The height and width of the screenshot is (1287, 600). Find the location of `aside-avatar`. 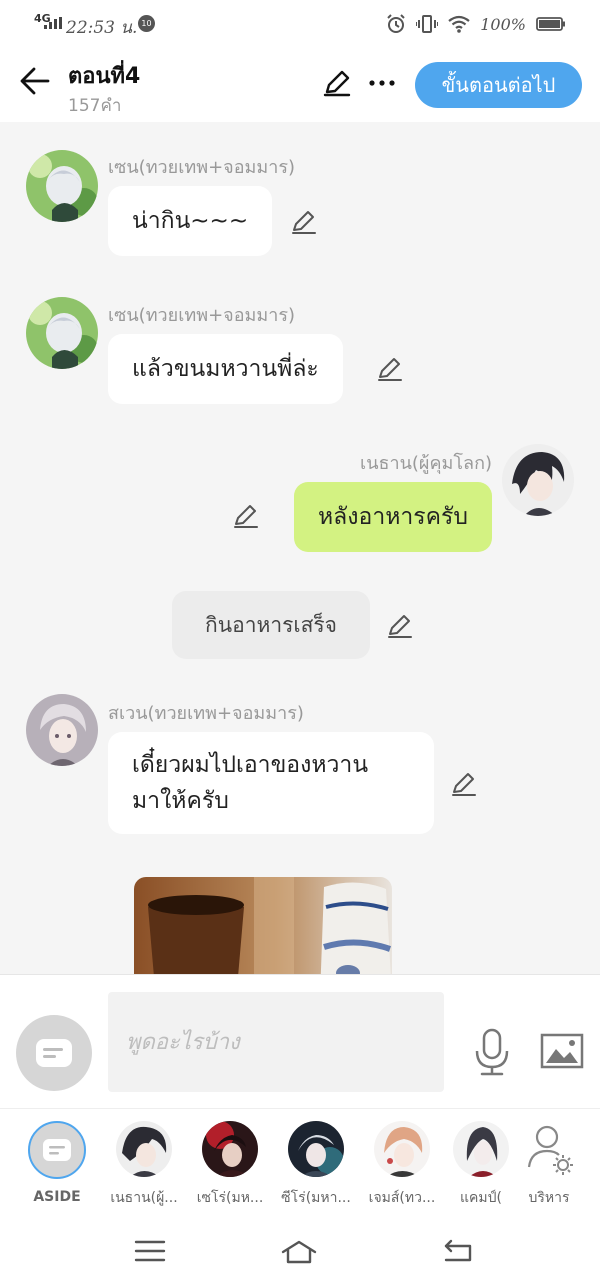

aside-avatar is located at coordinates (57, 1150).